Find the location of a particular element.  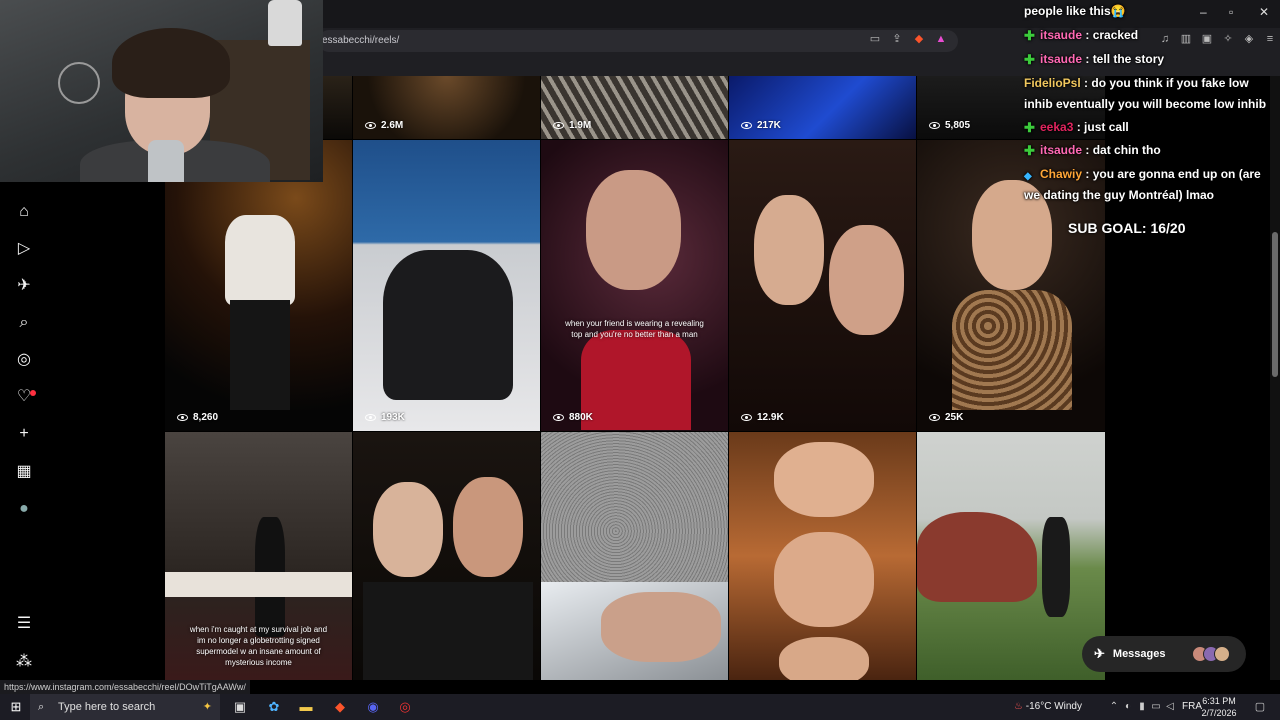

view-count: 1.9M is located at coordinates (572, 125).